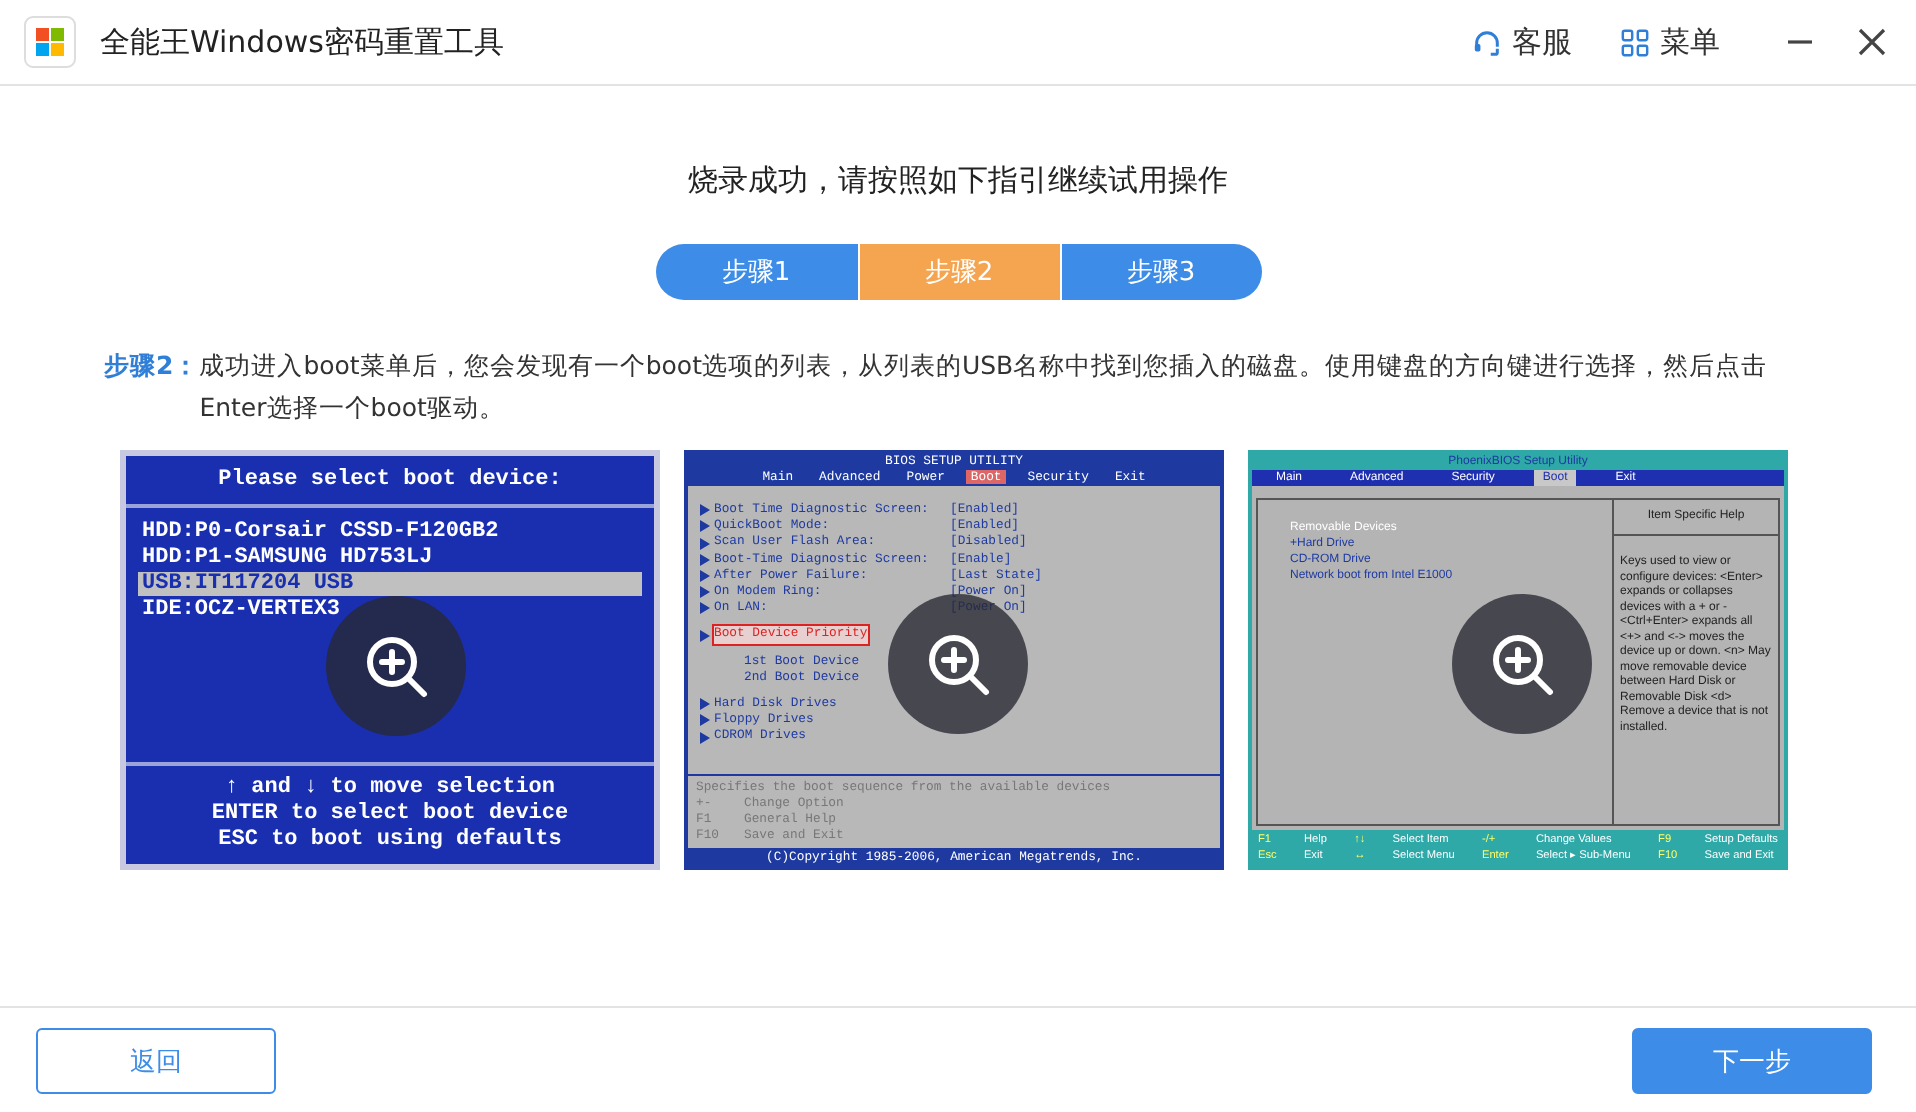  I want to click on support-button: 客服, so click(1522, 42).